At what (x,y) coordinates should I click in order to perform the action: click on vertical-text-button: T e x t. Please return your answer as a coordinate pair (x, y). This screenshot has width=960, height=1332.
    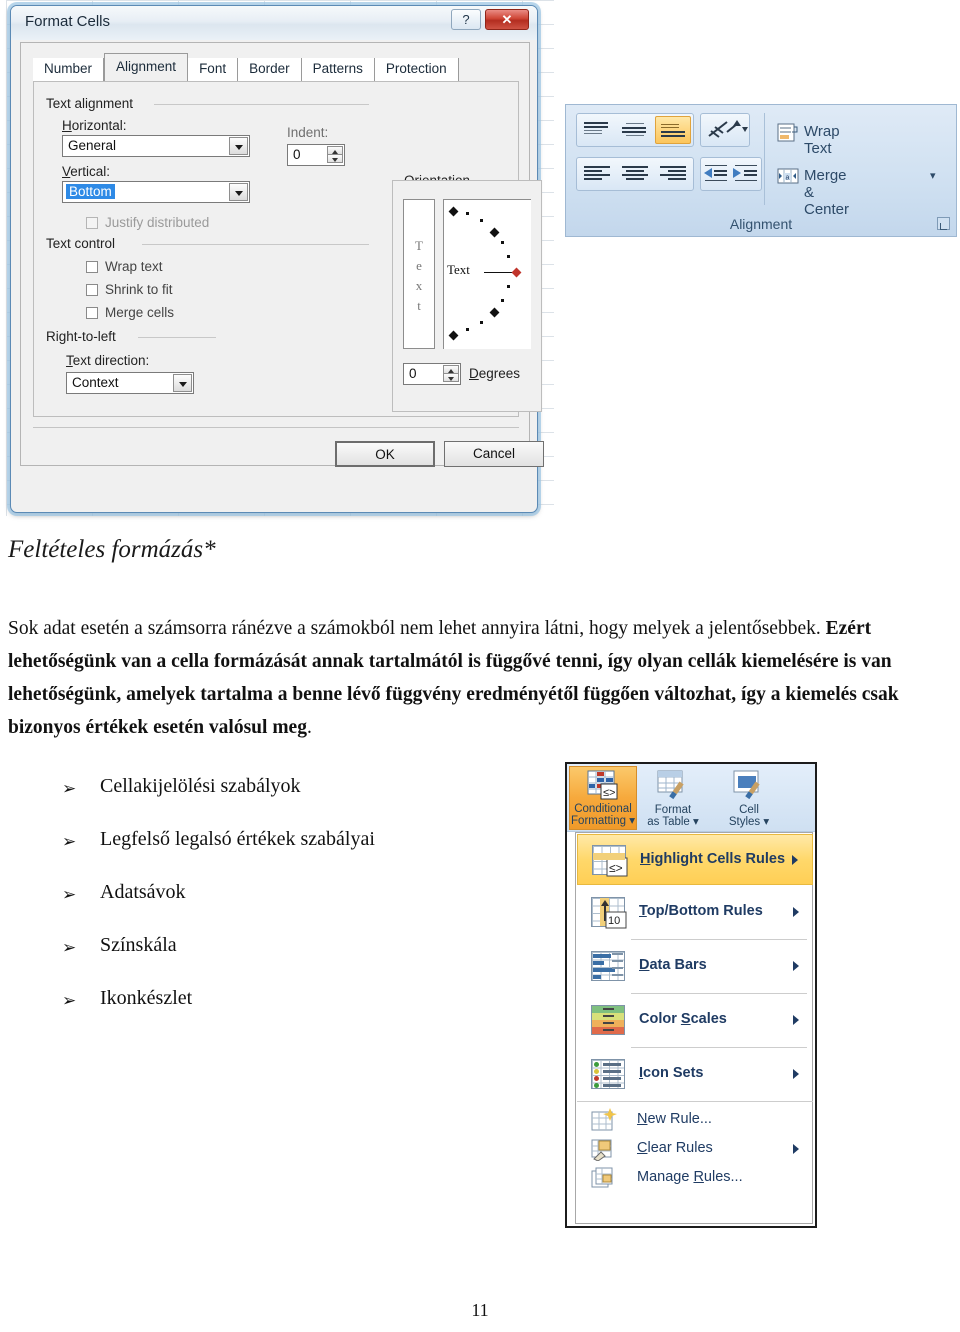
    Looking at the image, I should click on (419, 274).